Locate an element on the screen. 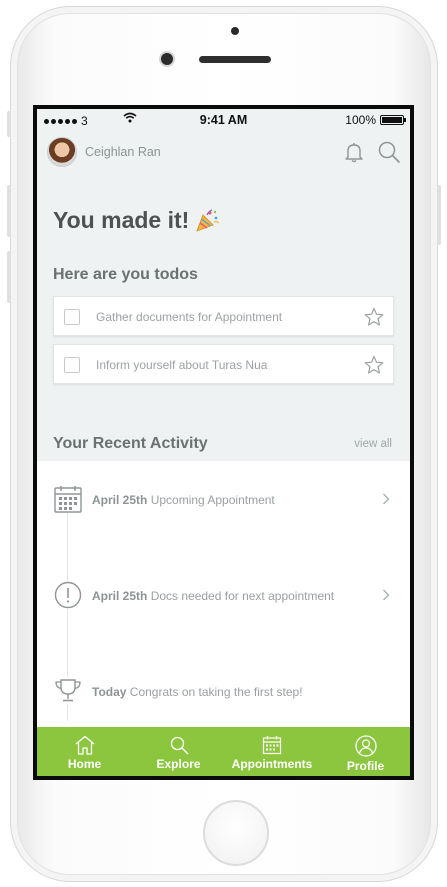 The height and width of the screenshot is (887, 447). status-bar: 3 9:41 AM 100% is located at coordinates (223, 120).